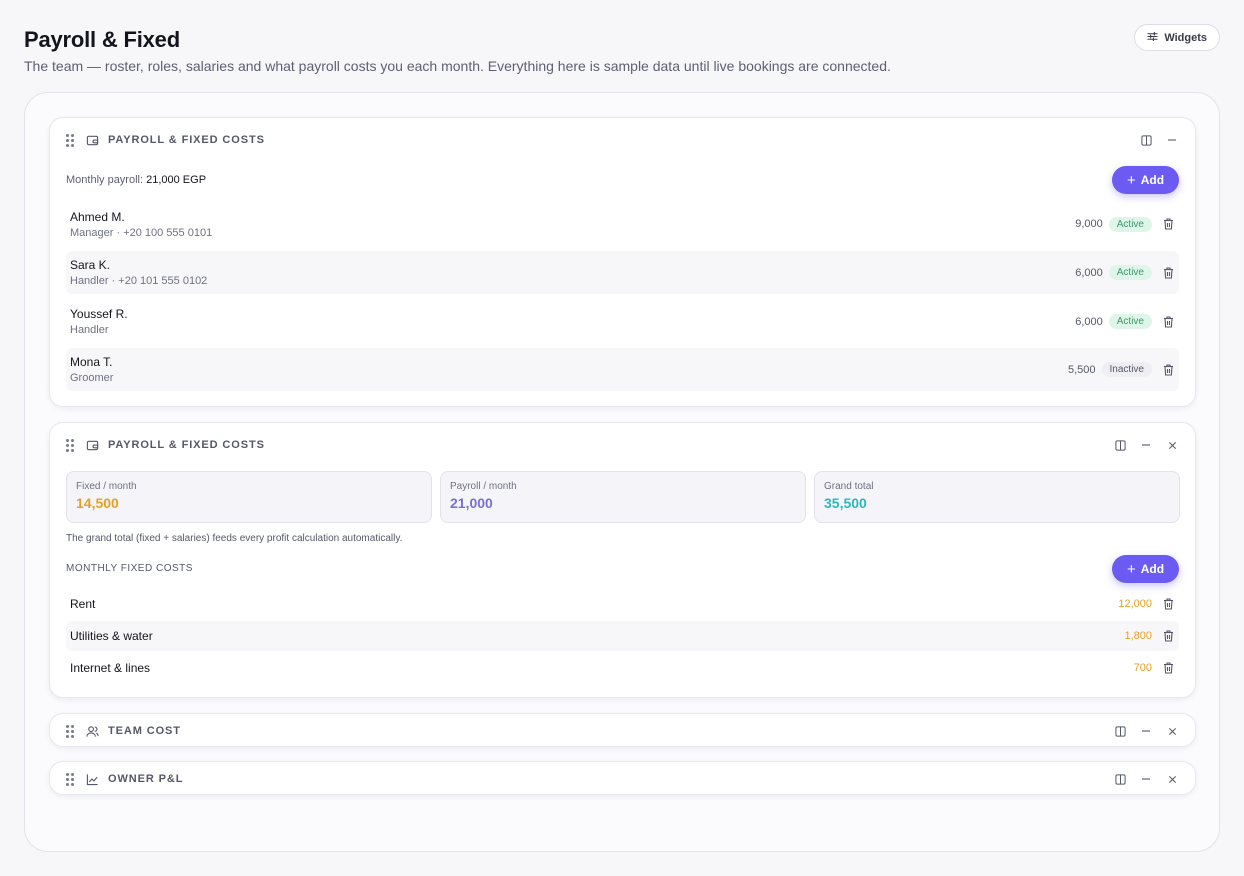 This screenshot has width=1244, height=876. I want to click on line-chart-icon, so click(93, 779).